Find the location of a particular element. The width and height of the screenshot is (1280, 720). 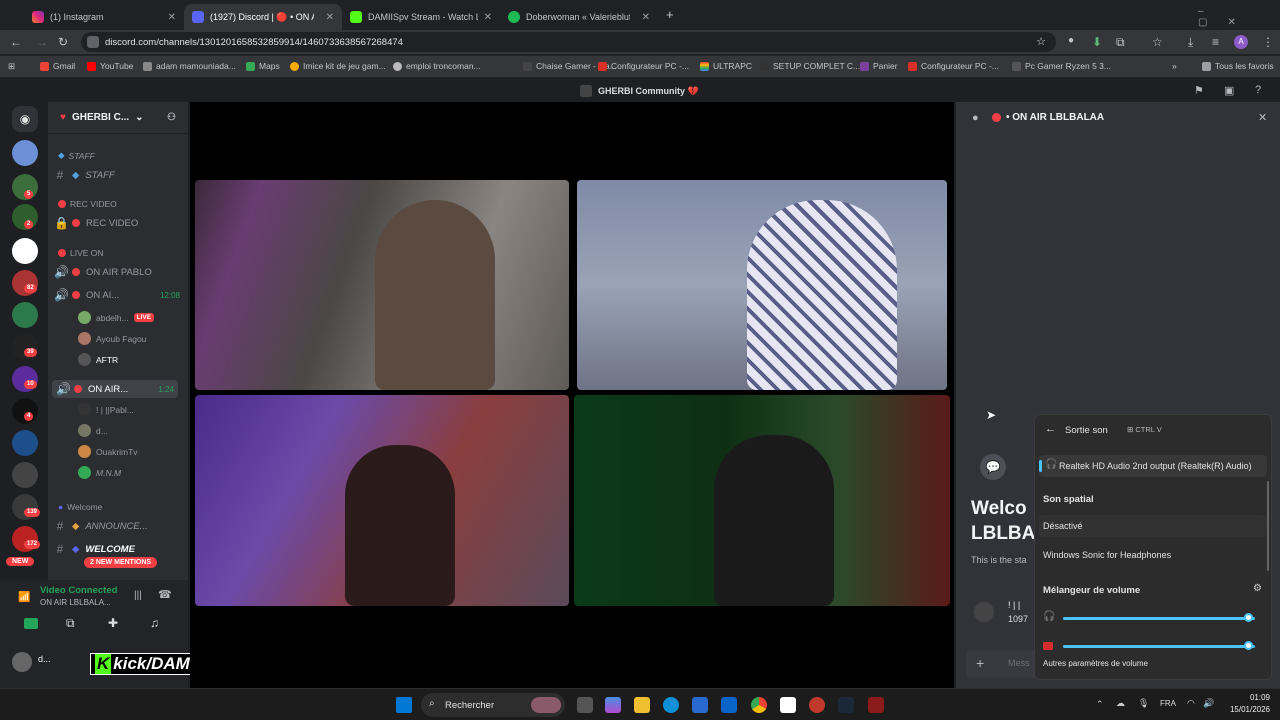

volume-slider-device is located at coordinates (1159, 618).